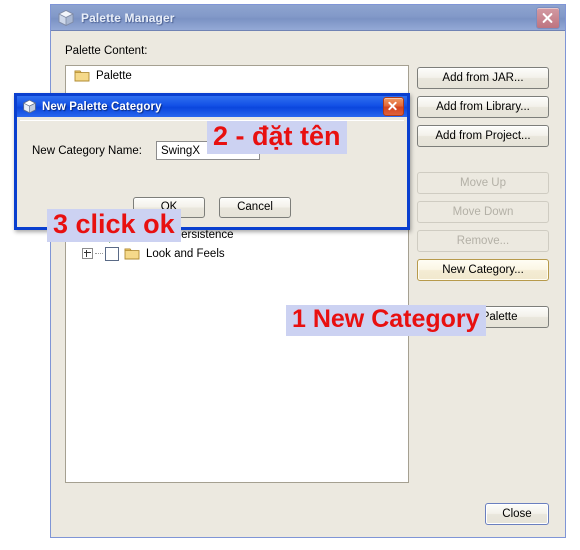  What do you see at coordinates (114, 225) in the screenshot?
I see `annotation-step-3: 3 click ok` at bounding box center [114, 225].